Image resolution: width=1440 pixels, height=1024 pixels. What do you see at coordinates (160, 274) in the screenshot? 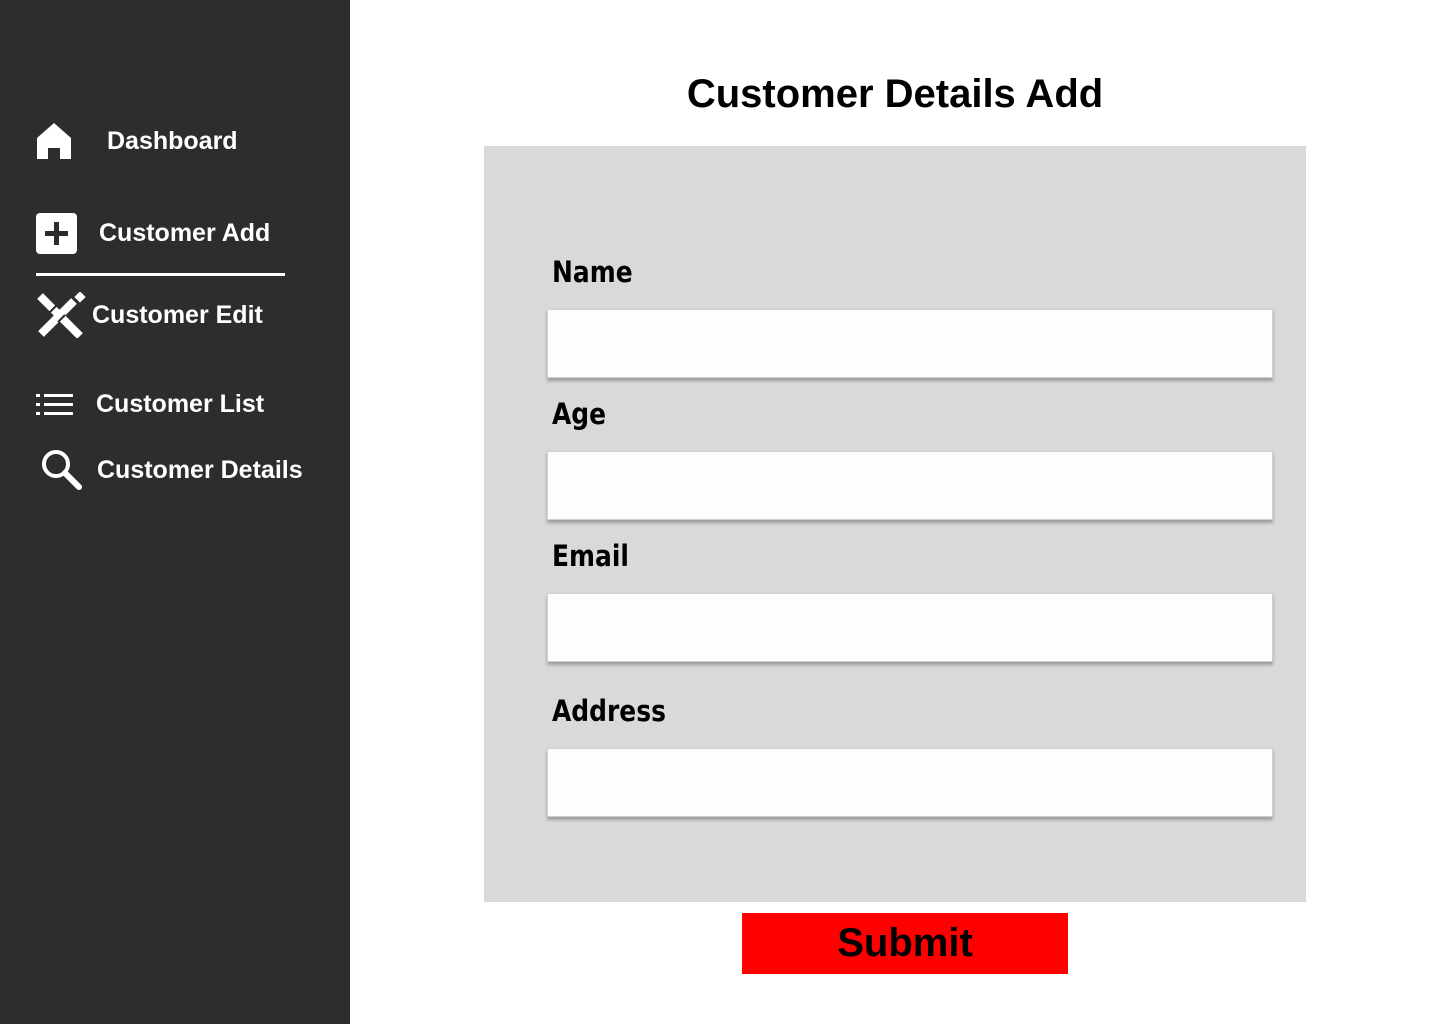
I see `active-item-underline` at bounding box center [160, 274].